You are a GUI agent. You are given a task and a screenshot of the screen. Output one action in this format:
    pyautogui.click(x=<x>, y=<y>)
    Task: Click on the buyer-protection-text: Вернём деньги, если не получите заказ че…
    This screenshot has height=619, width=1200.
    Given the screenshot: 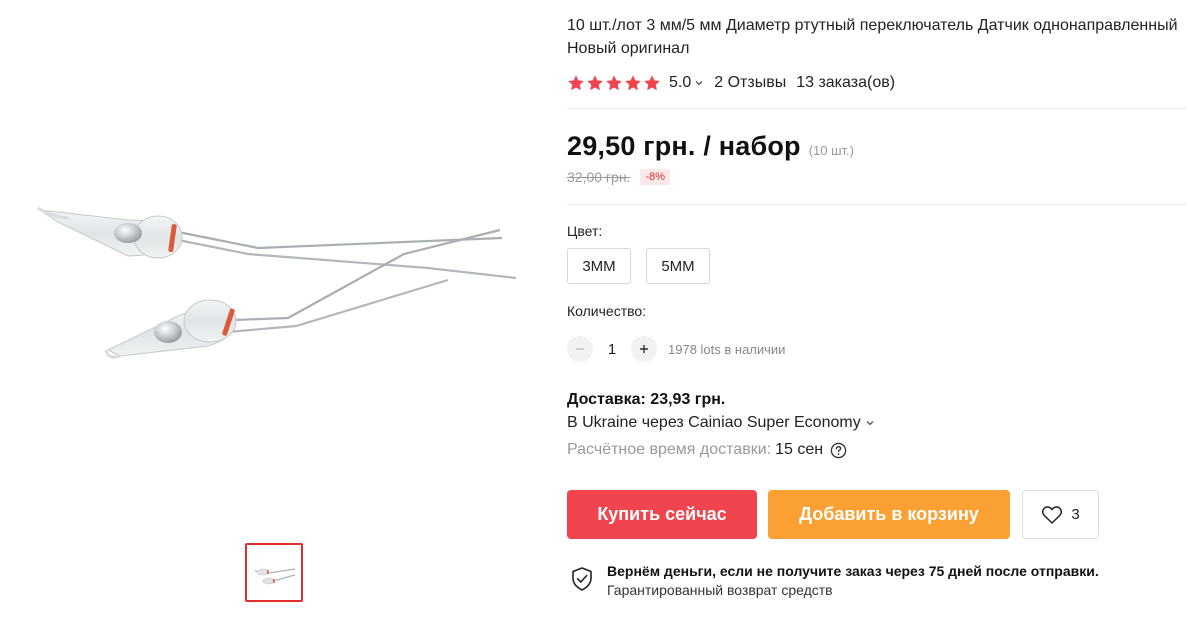 What is the action you would take?
    pyautogui.click(x=853, y=581)
    